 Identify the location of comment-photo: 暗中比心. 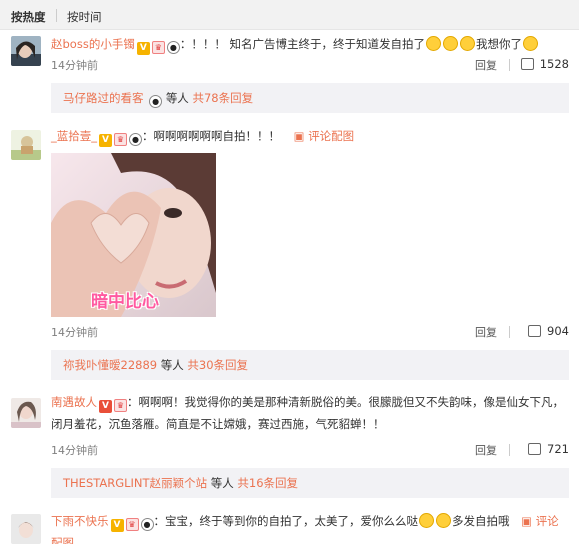
(133, 235).